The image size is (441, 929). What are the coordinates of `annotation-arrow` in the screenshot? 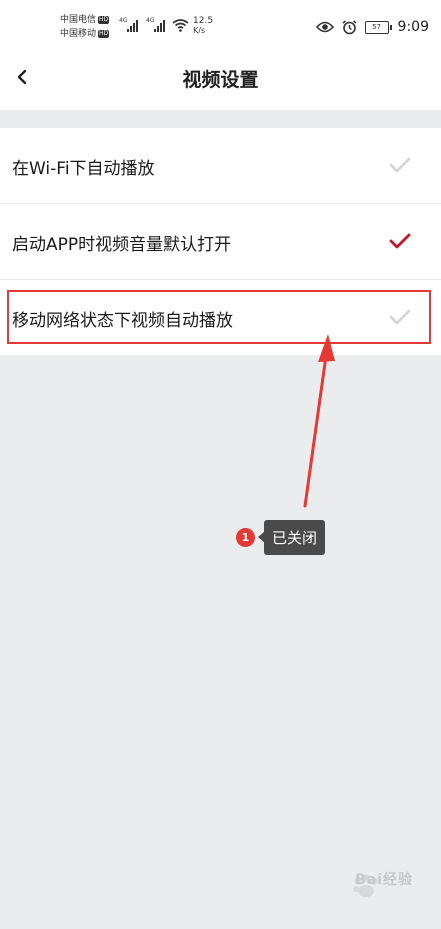 It's located at (319, 421).